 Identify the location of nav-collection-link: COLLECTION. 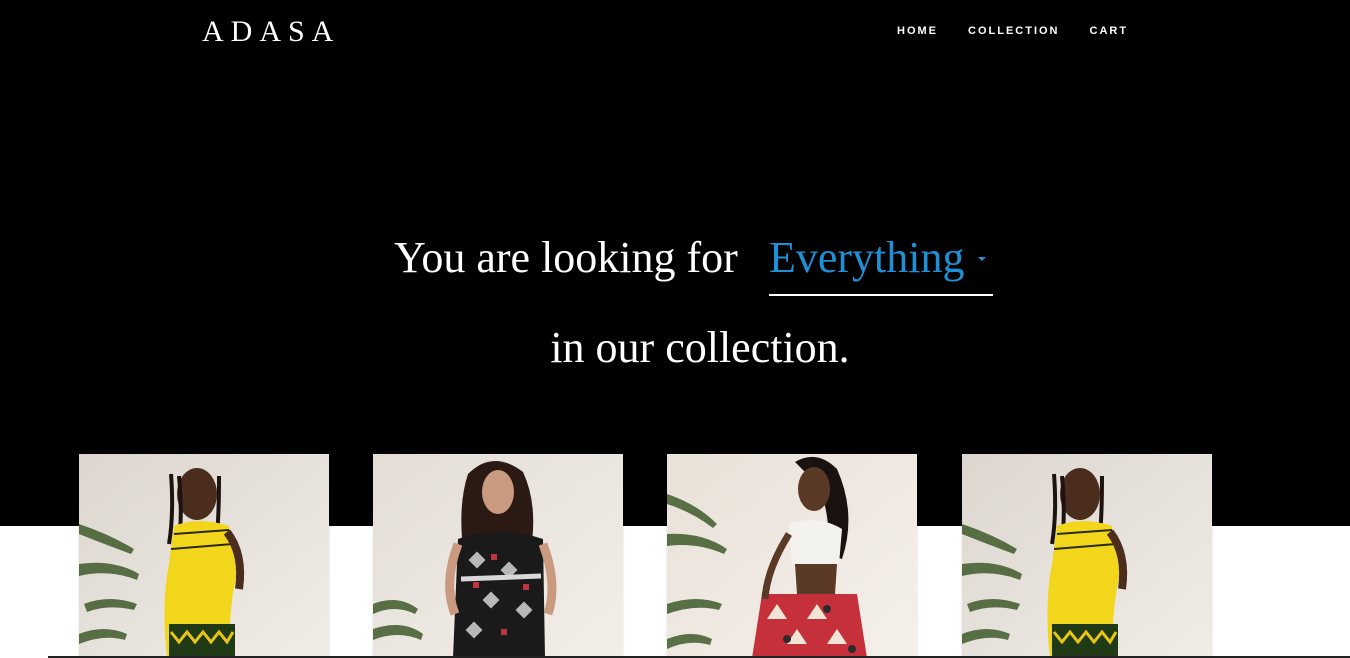
(1014, 31).